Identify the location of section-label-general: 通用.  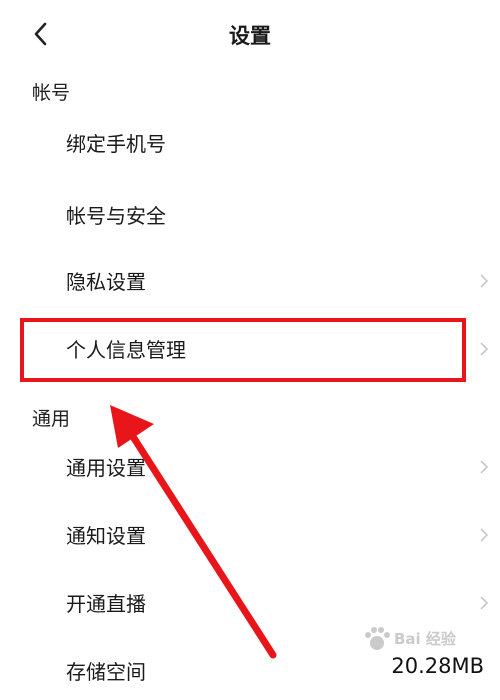
(51, 419).